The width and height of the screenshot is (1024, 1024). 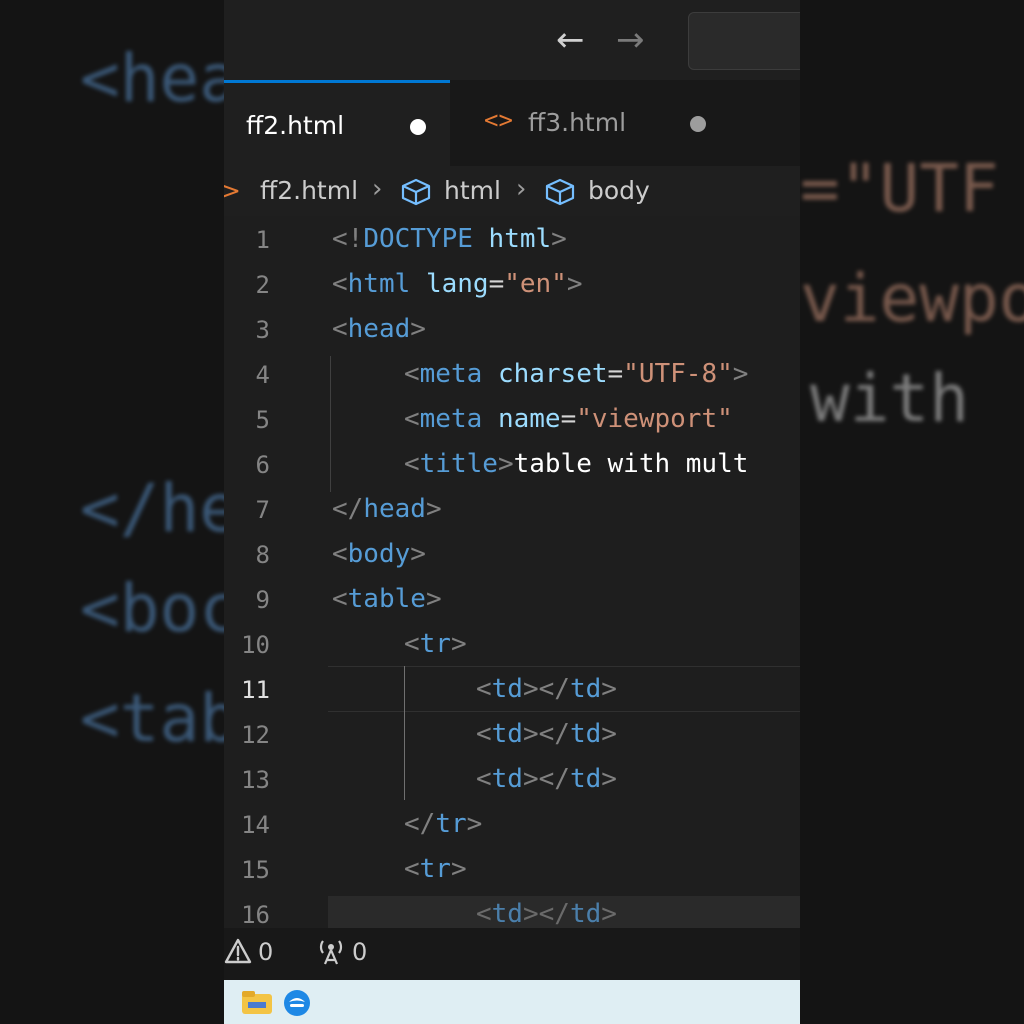 I want to click on line-number-active: 11, so click(x=255, y=690).